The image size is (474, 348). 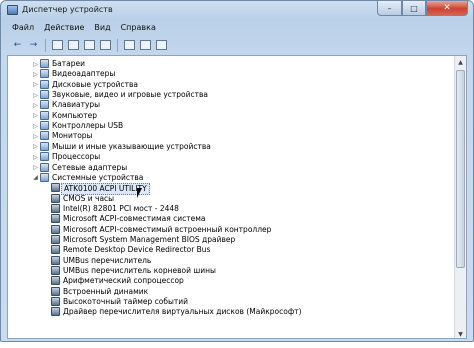 What do you see at coordinates (106, 291) in the screenshot?
I see `tree-device-label: Встроенный динамик` at bounding box center [106, 291].